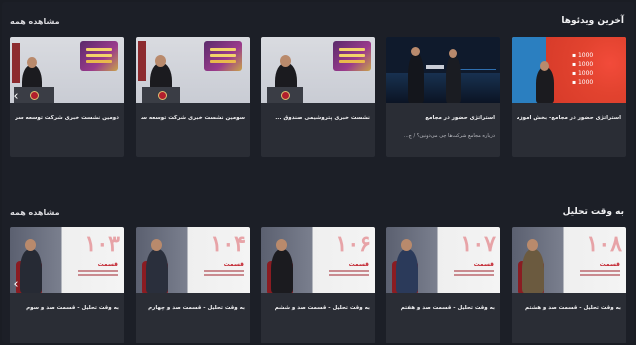 This screenshot has width=636, height=345. Describe the element at coordinates (72, 308) in the screenshot. I see `episode-title: به وقت تحلیل - قسمت صد و سوم` at that location.